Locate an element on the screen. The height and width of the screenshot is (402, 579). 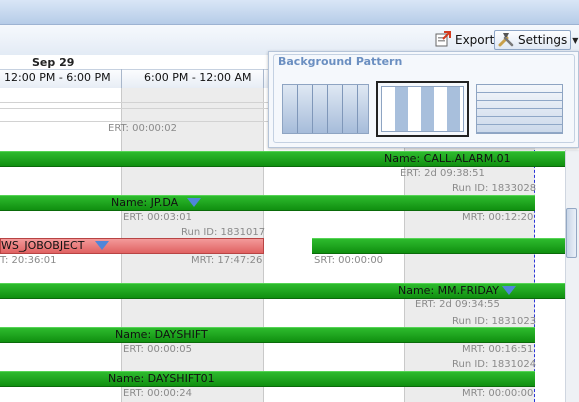
export-button: Export is located at coordinates (464, 40).